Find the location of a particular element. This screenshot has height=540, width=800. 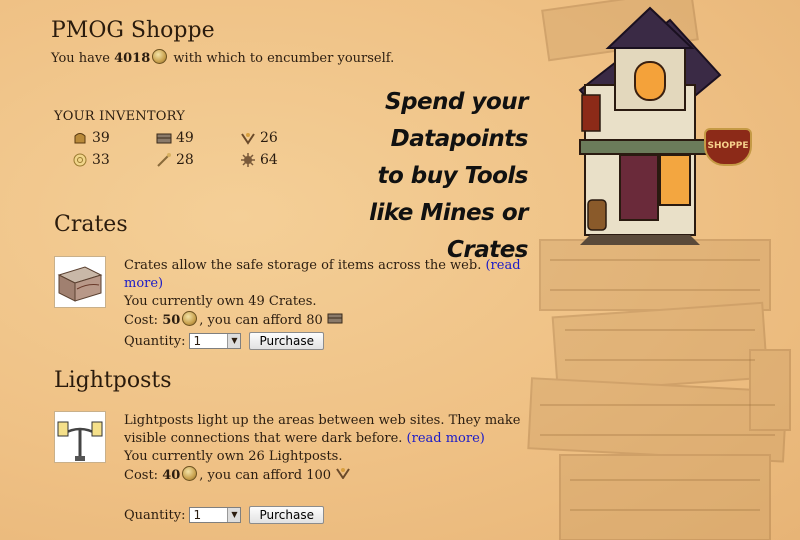

crates-owned: You currently own 49 Crates. is located at coordinates (220, 301).